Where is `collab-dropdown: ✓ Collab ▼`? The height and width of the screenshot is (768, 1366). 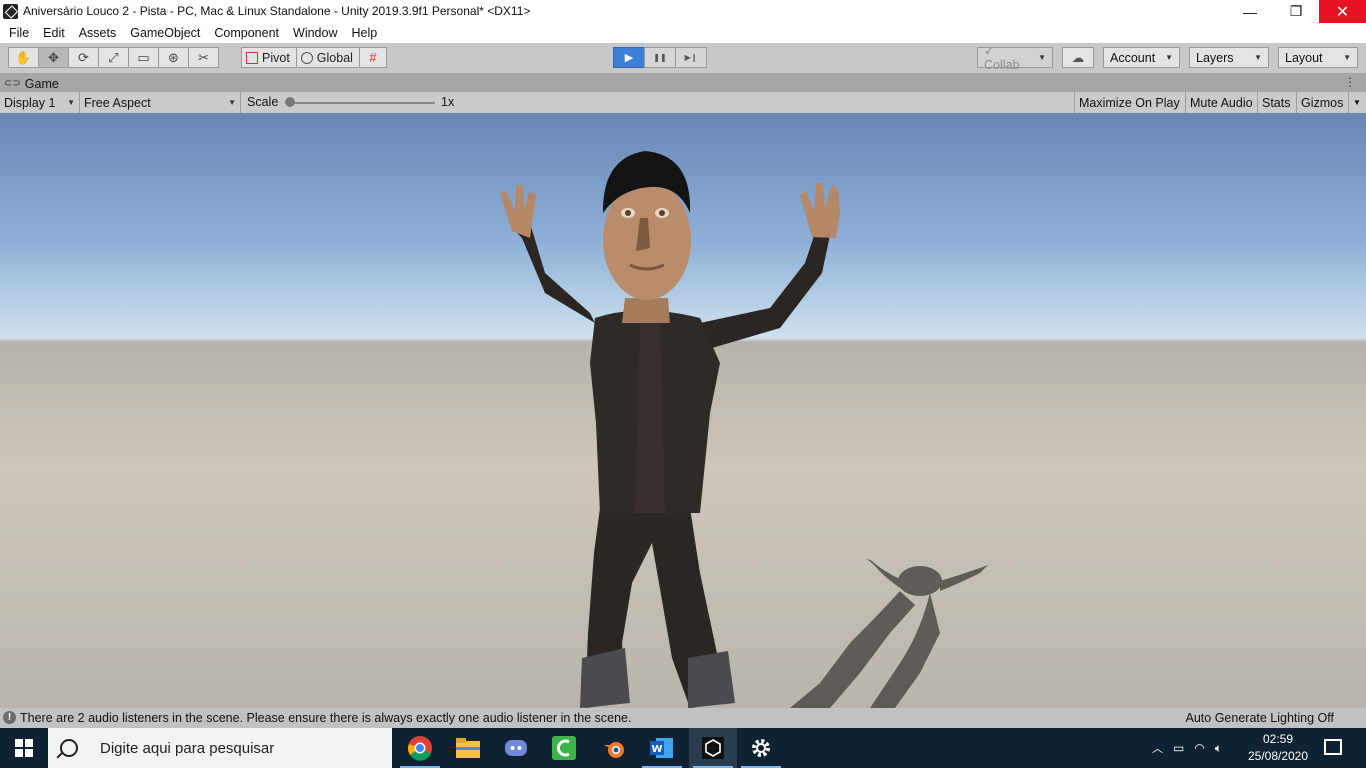 collab-dropdown: ✓ Collab ▼ is located at coordinates (1015, 58).